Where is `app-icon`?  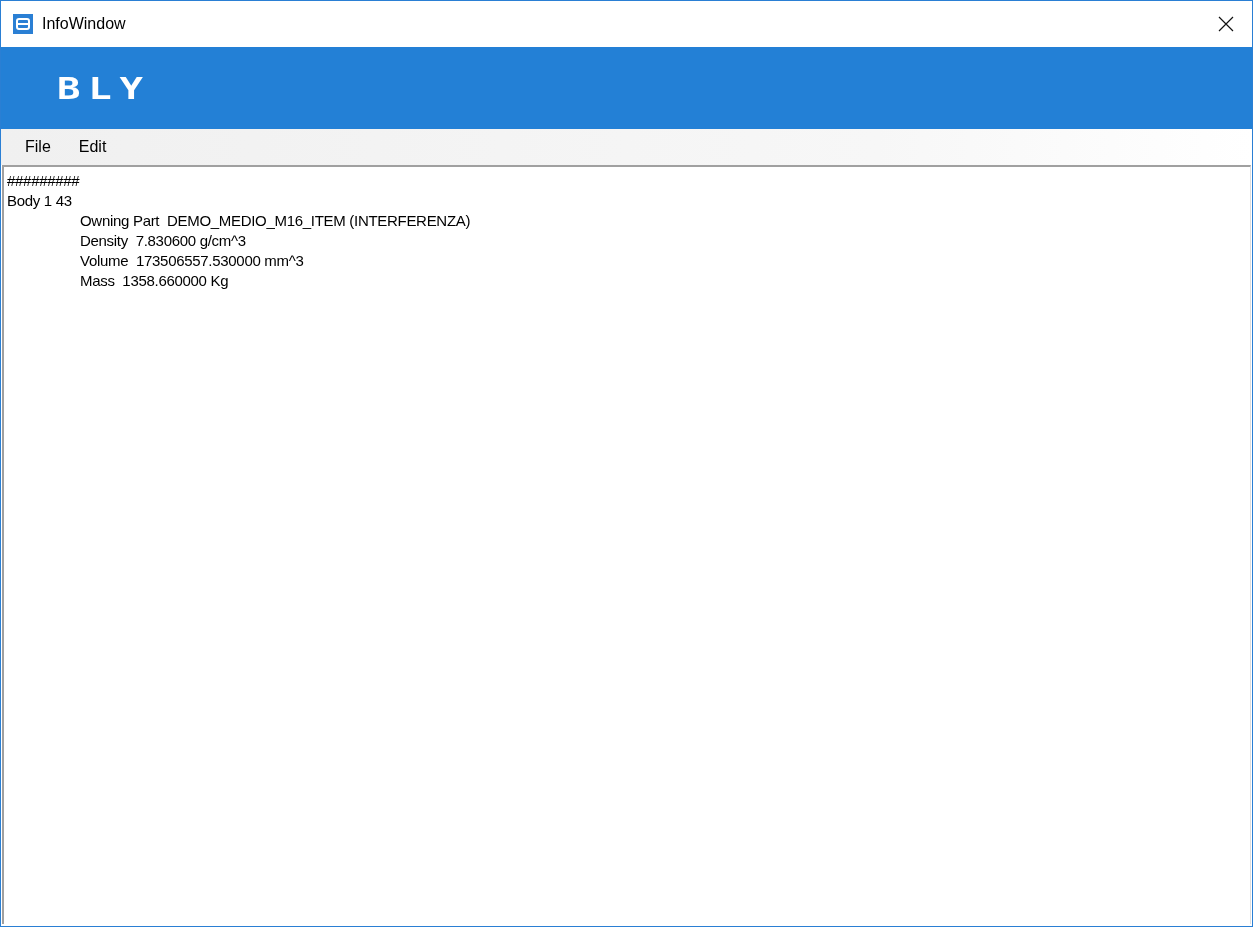 app-icon is located at coordinates (23, 24).